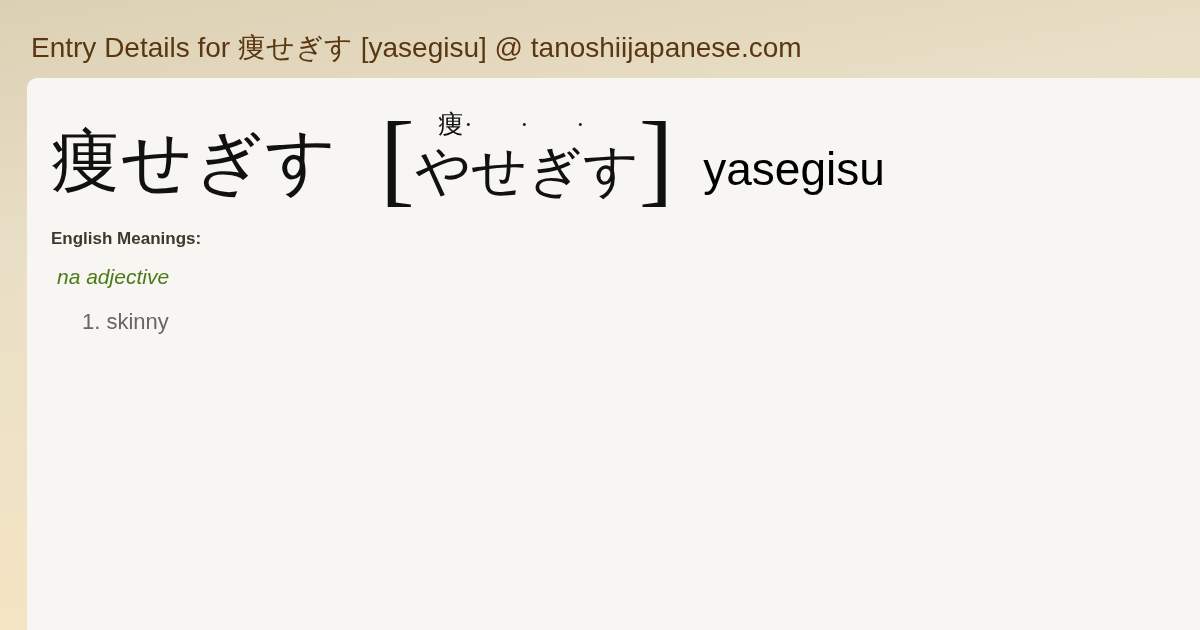 The width and height of the screenshot is (1200, 630). Describe the element at coordinates (194, 162) in the screenshot. I see `headword: 痩せぎす` at that location.